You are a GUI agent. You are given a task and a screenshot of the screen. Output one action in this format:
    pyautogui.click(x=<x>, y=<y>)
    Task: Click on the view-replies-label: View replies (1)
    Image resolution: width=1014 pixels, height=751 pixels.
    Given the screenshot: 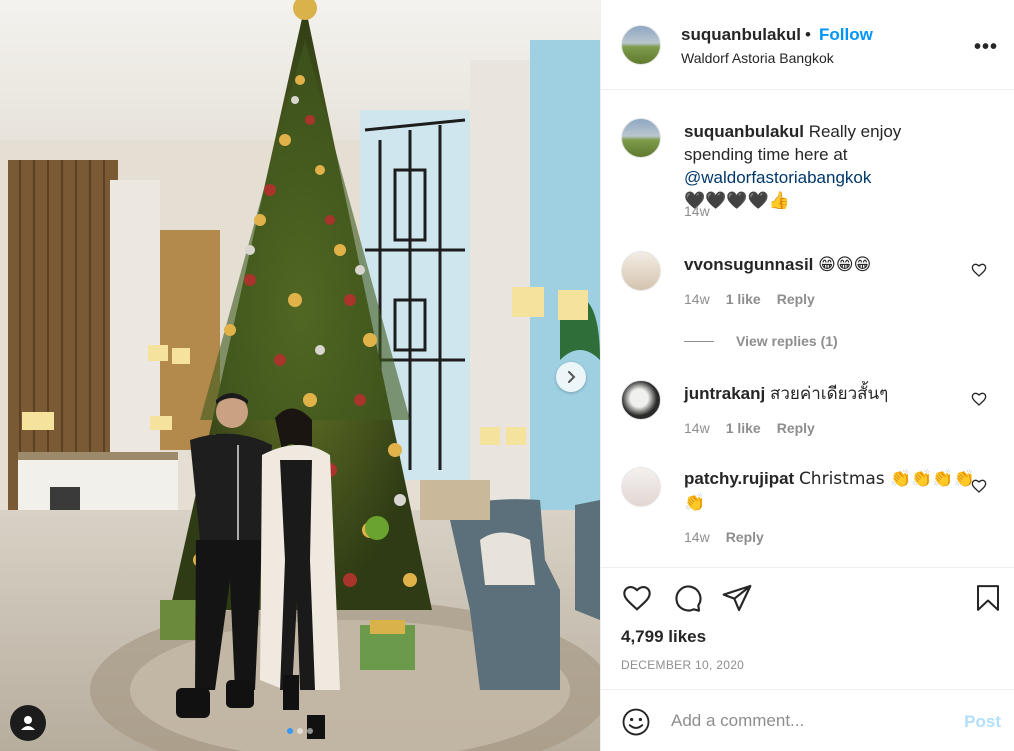 What is the action you would take?
    pyautogui.click(x=787, y=341)
    